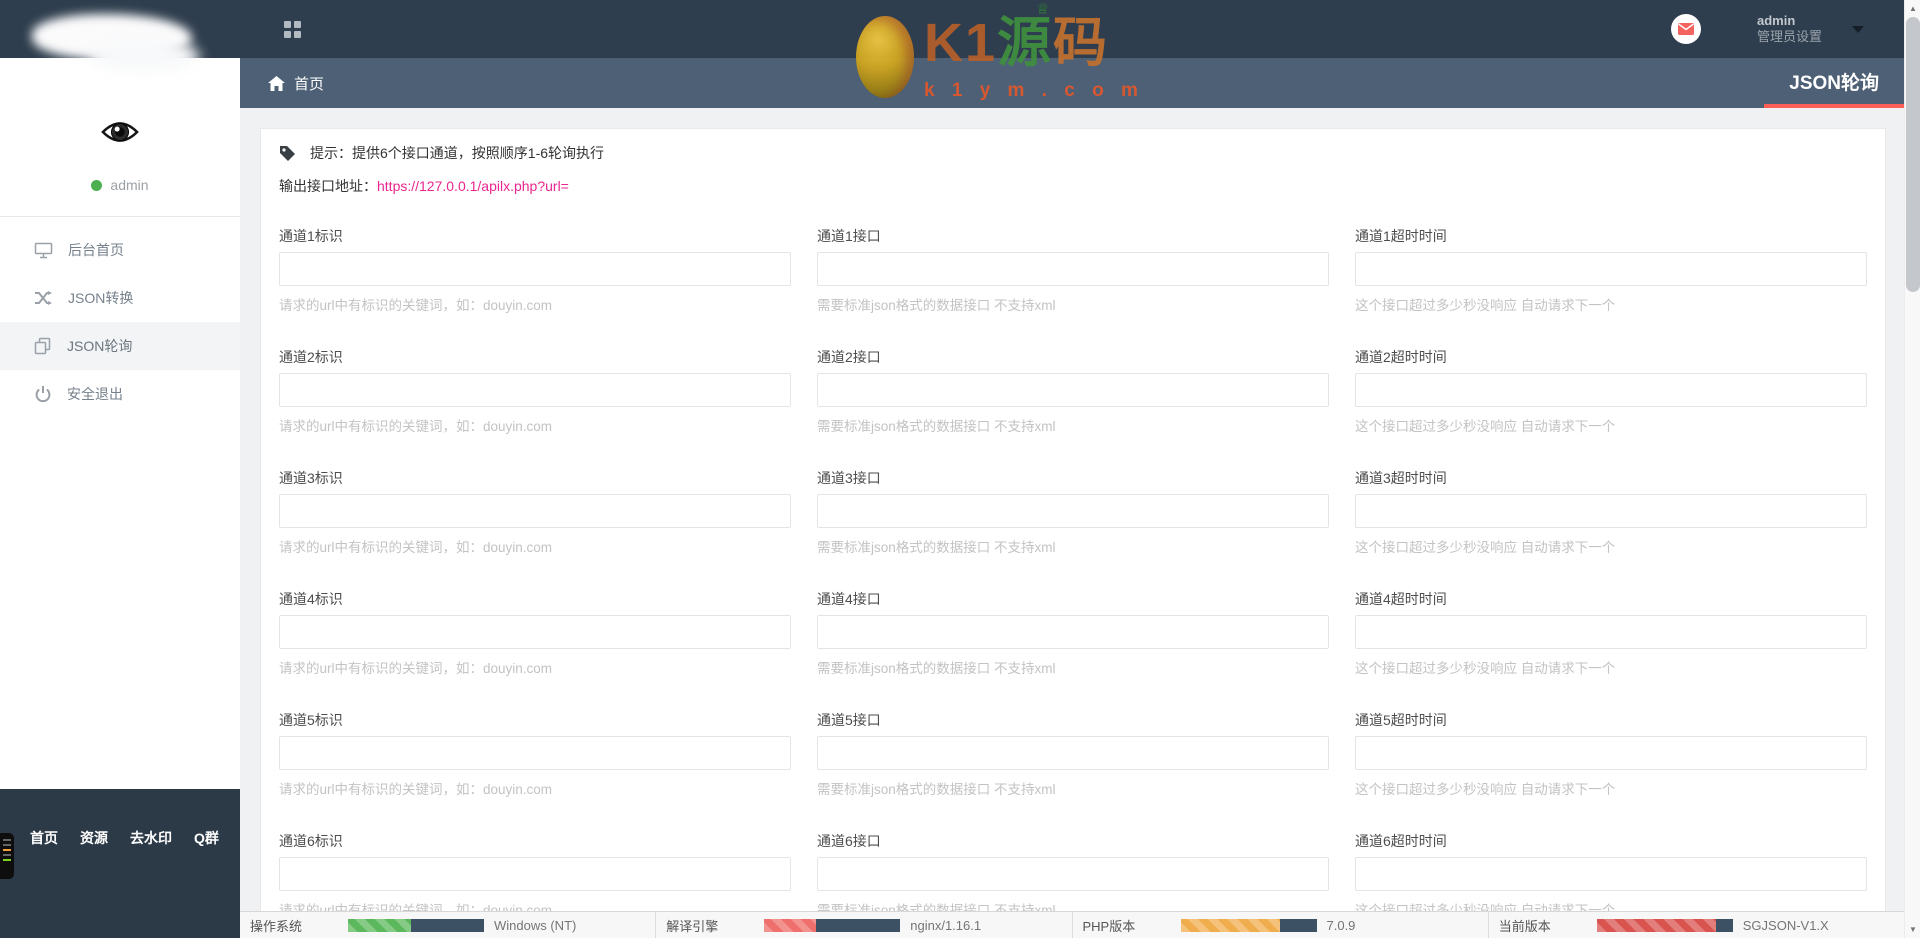 Image resolution: width=1920 pixels, height=938 pixels. I want to click on channel-1-api-field: 通道1接口 需要标准json格式的数据接口 不支持xml, so click(1073, 270).